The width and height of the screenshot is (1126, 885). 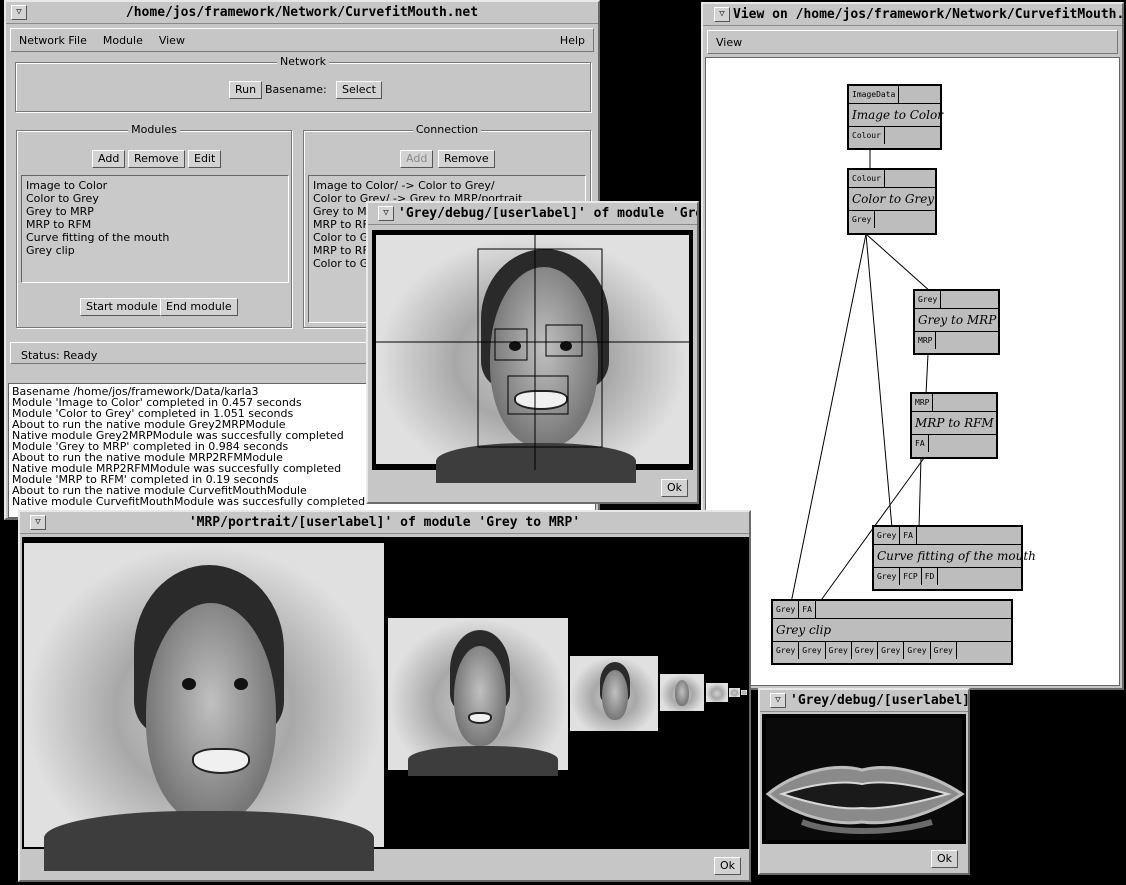 I want to click on list-item: MRP to RFM, so click(x=155, y=224).